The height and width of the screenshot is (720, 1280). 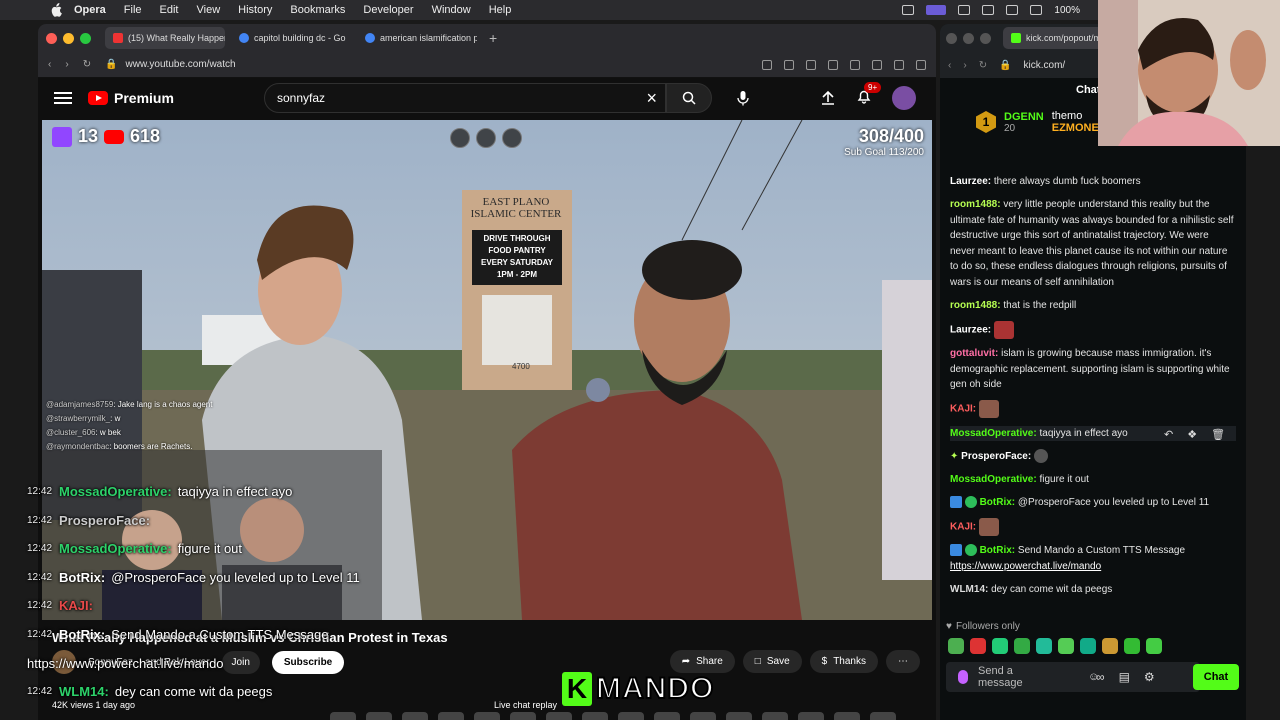 I want to click on menu-window: Window, so click(x=451, y=10).